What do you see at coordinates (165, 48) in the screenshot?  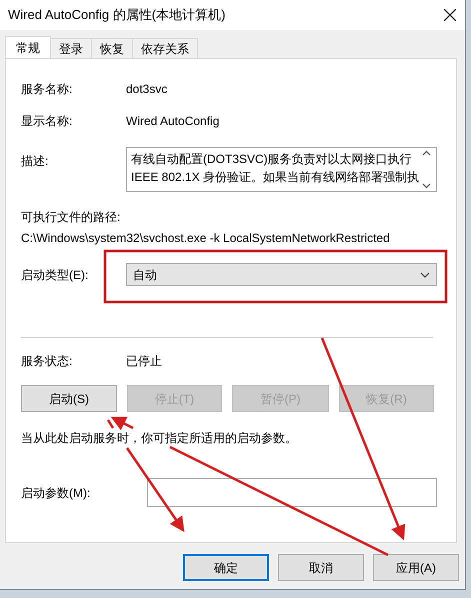 I see `tab: 依存关系` at bounding box center [165, 48].